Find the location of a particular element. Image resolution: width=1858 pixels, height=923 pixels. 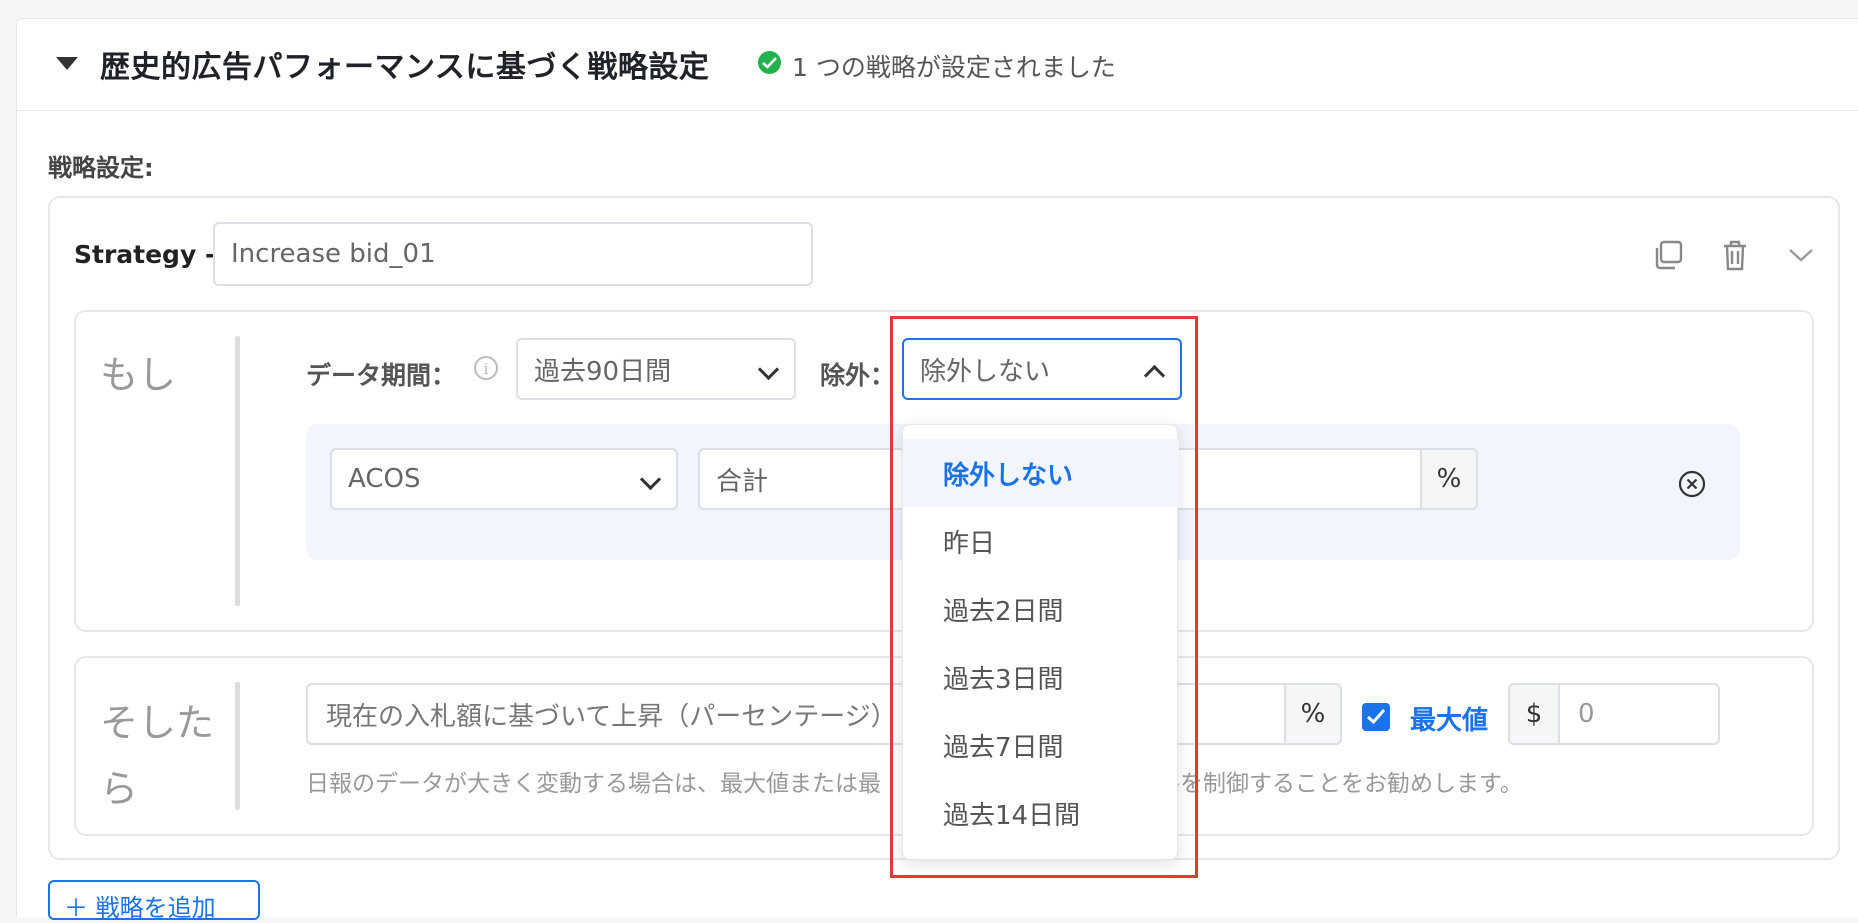

remove-condition-icon is located at coordinates (1692, 484).